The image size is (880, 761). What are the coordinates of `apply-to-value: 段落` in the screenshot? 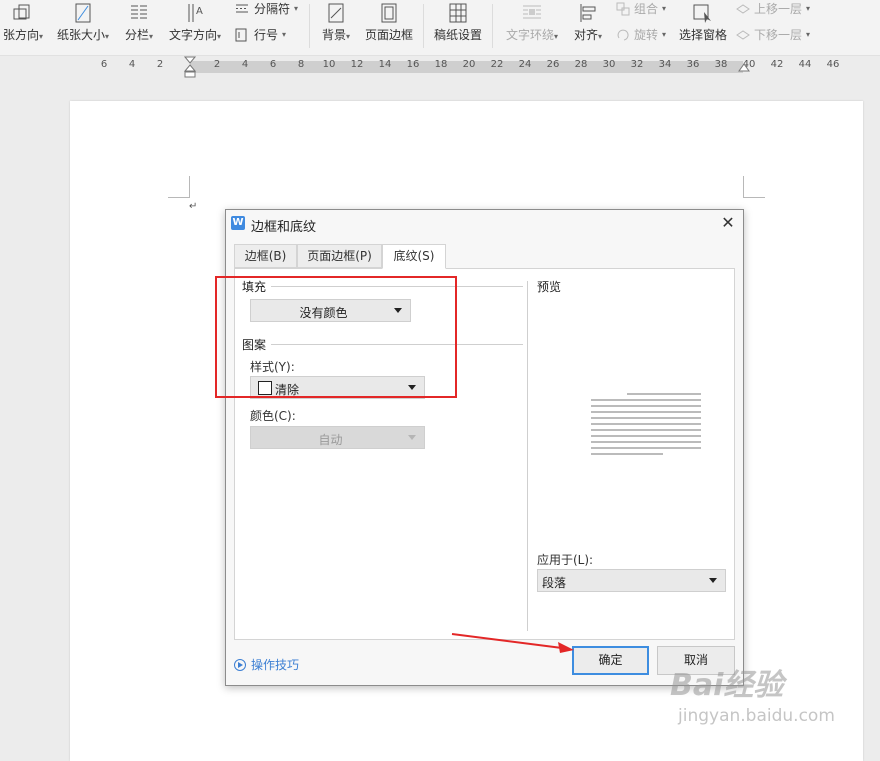 It's located at (554, 583).